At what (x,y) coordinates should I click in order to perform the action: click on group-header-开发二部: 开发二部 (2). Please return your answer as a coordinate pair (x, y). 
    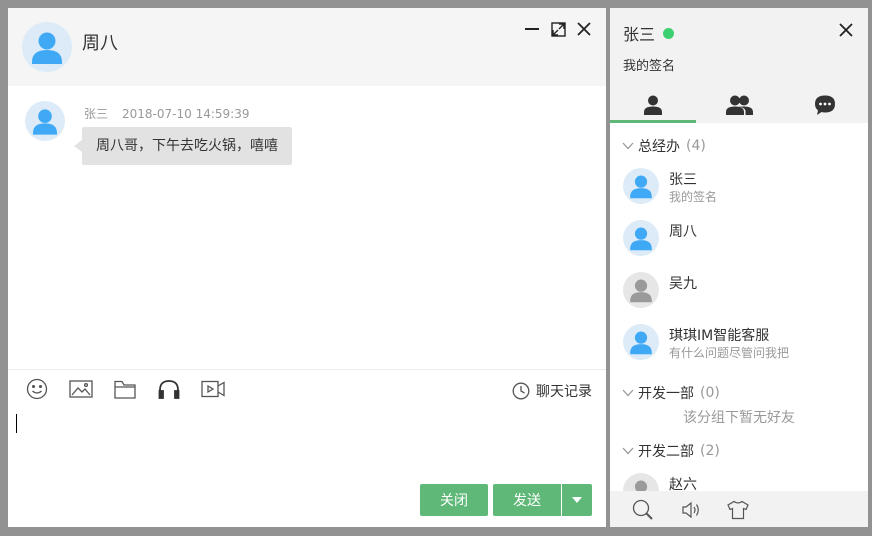
    Looking at the image, I should click on (671, 451).